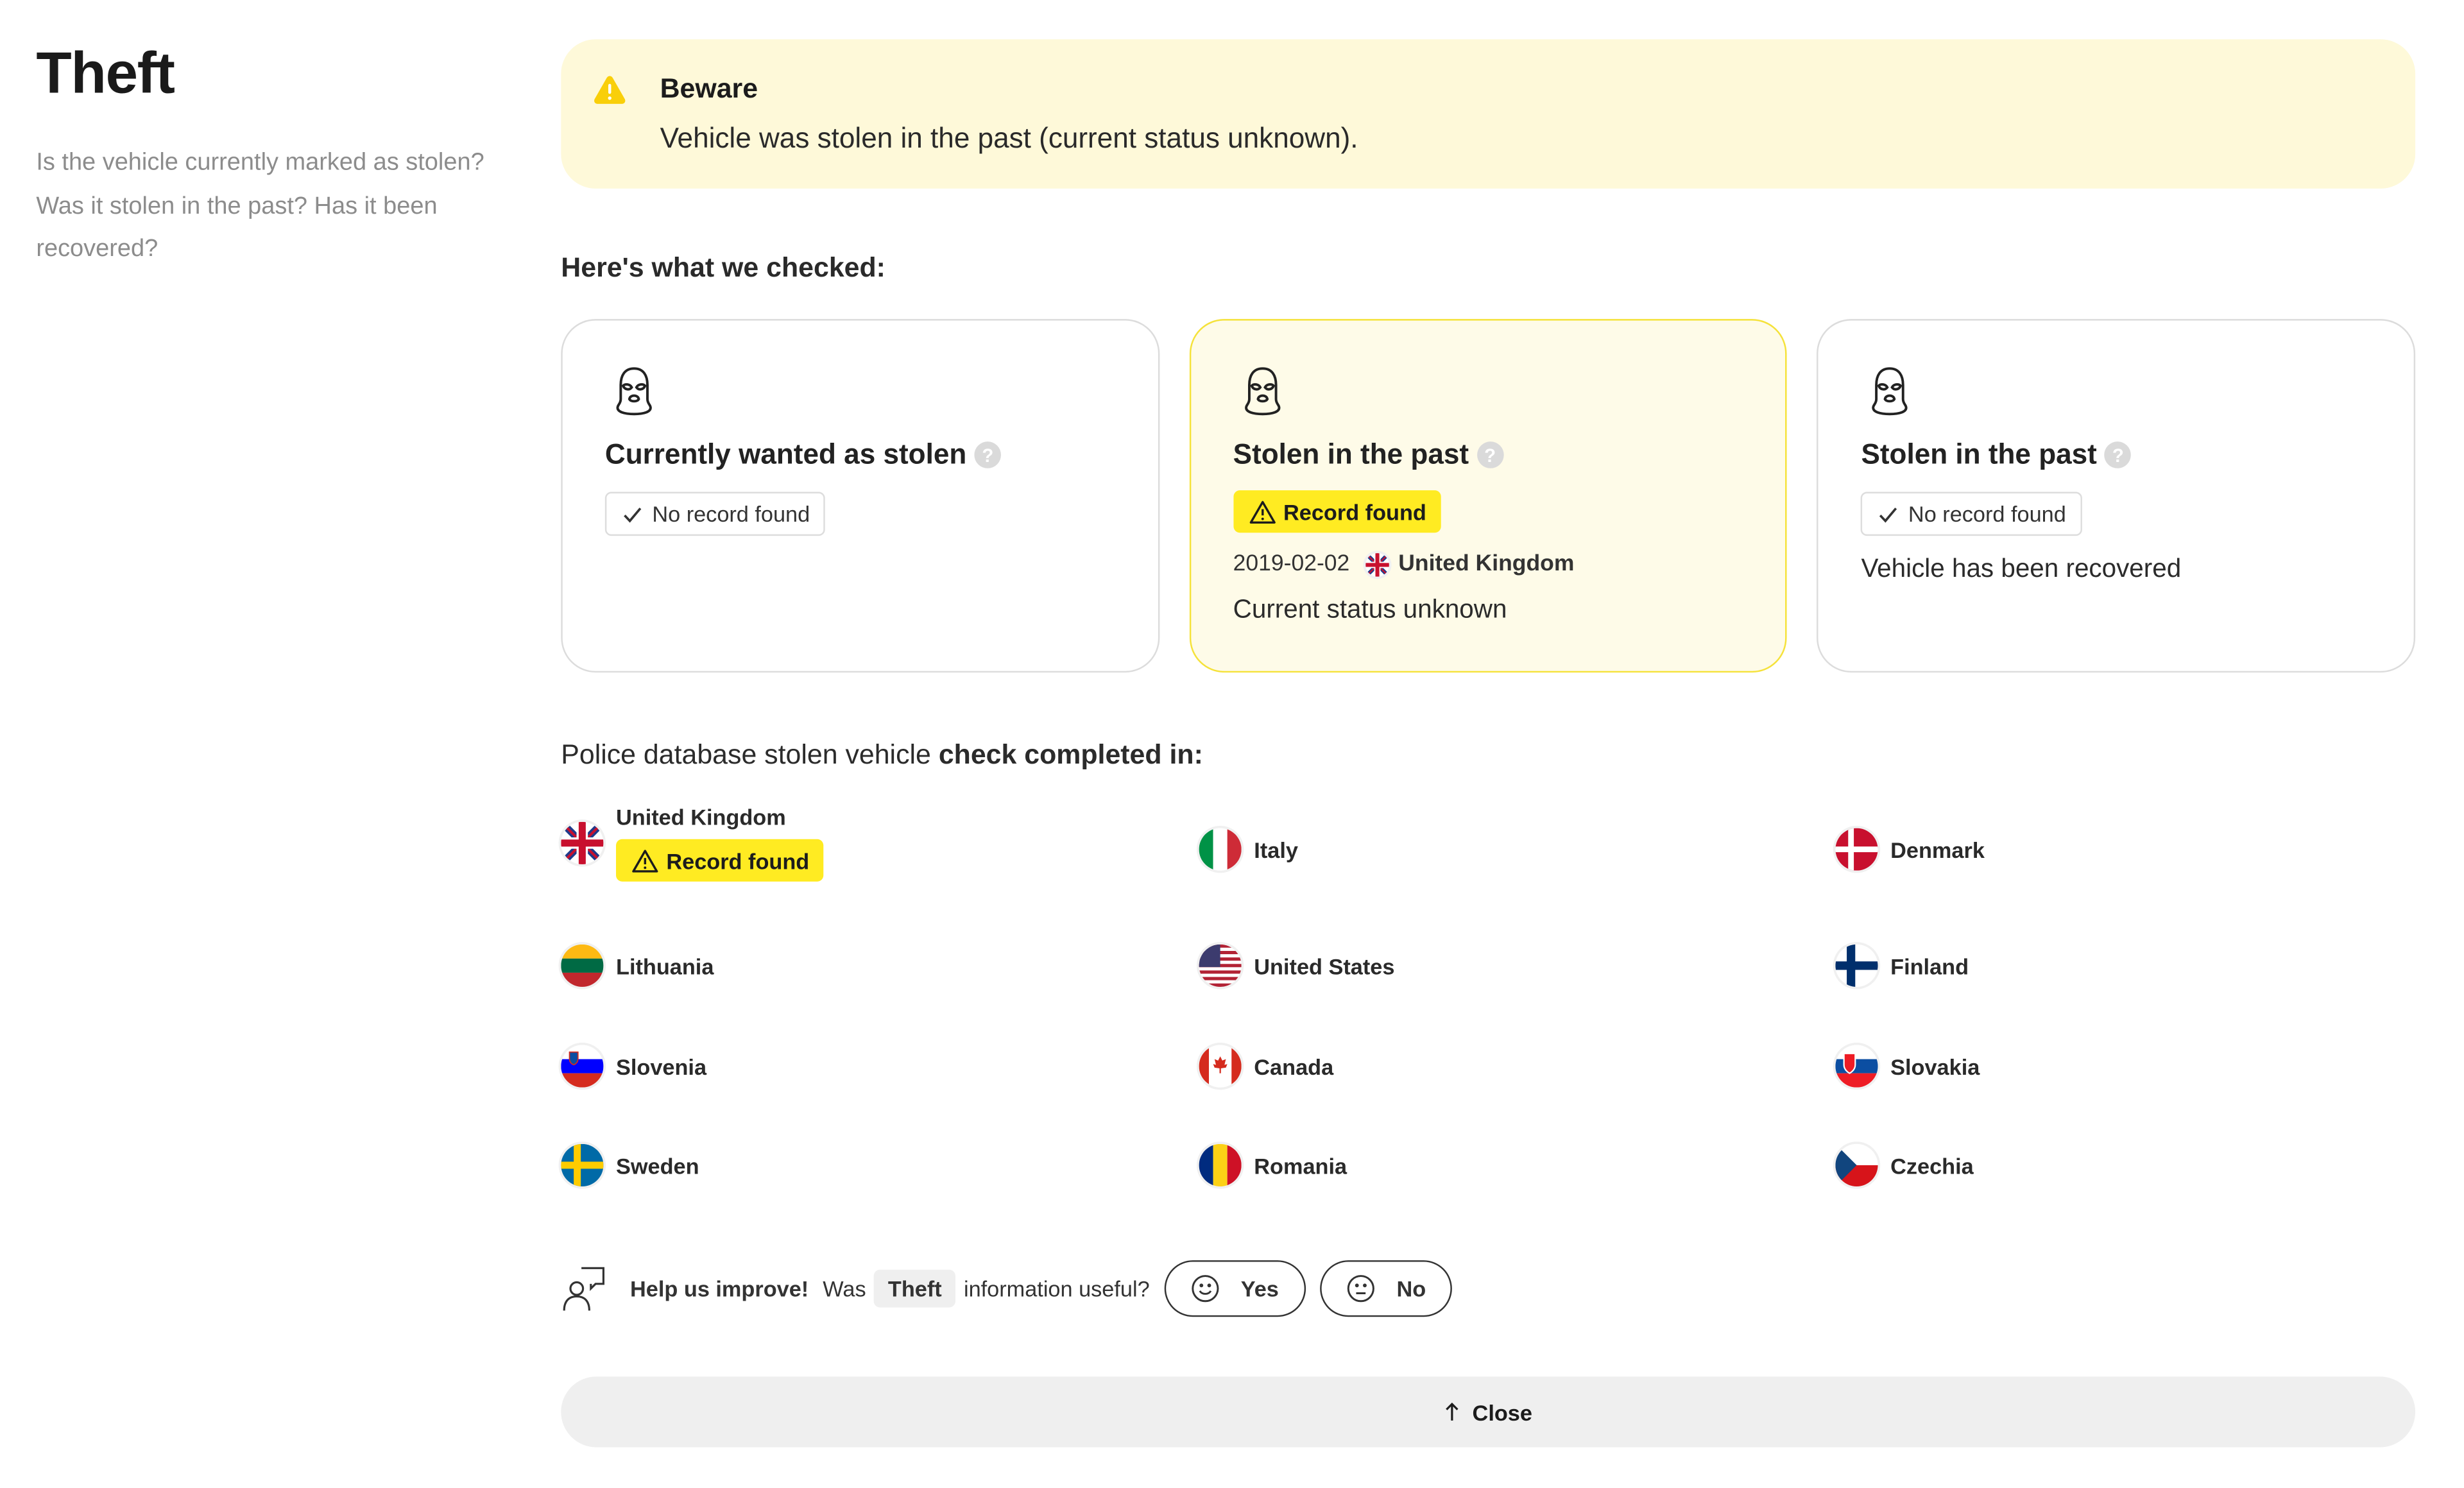  What do you see at coordinates (701, 817) in the screenshot?
I see `country-name: United Kingdom` at bounding box center [701, 817].